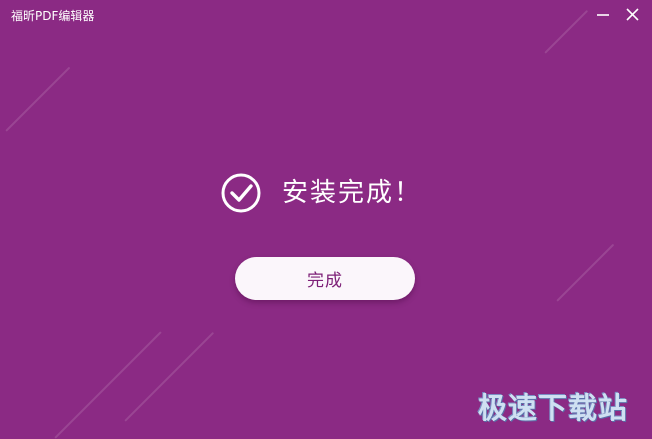  I want to click on window-title: 福昕PDF编辑器, so click(53, 16).